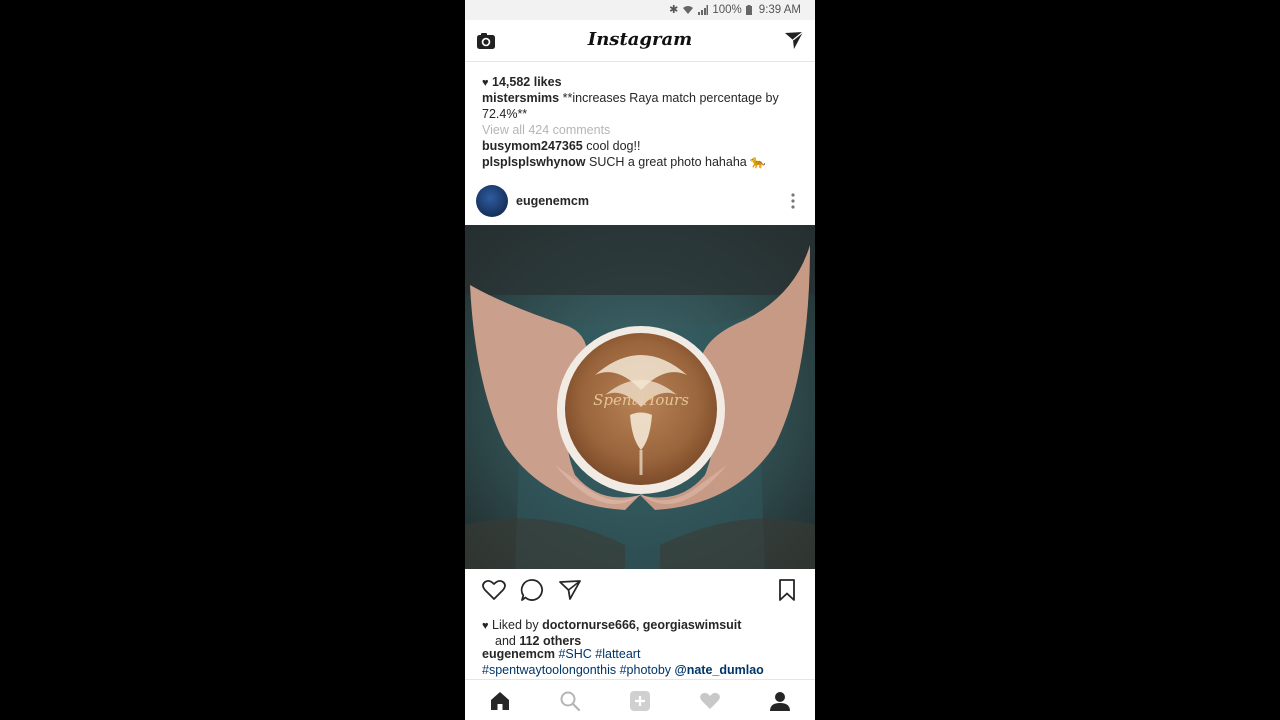 This screenshot has width=1280, height=720. I want to click on comment-text: cool dog!!, so click(613, 146).